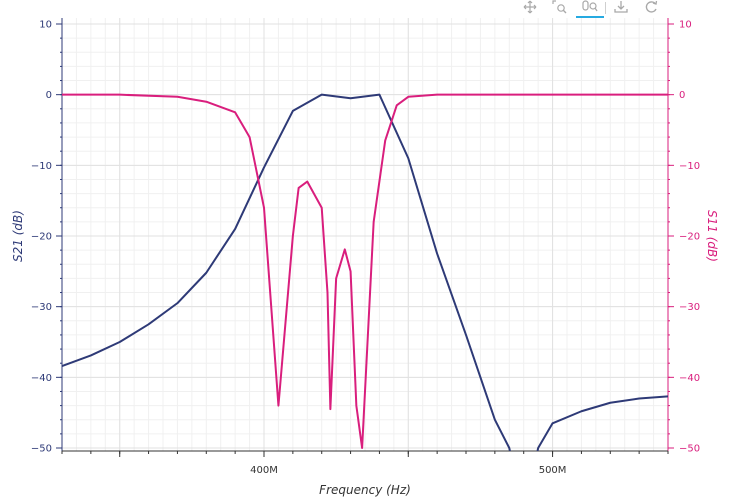 The height and width of the screenshot is (497, 744). Describe the element at coordinates (689, 237) in the screenshot. I see `y-right-tick-label: −20` at that location.